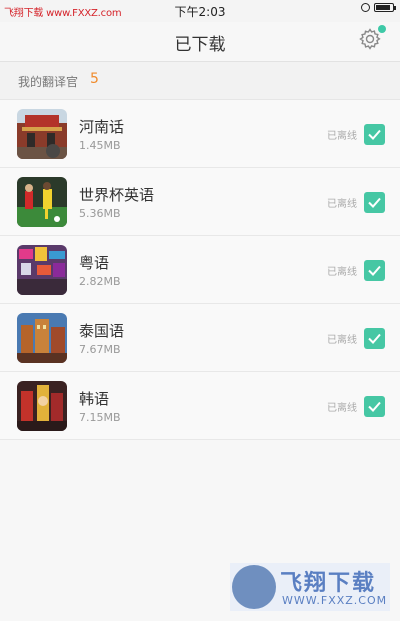  Describe the element at coordinates (94, 263) in the screenshot. I see `item-name: 粤语` at that location.